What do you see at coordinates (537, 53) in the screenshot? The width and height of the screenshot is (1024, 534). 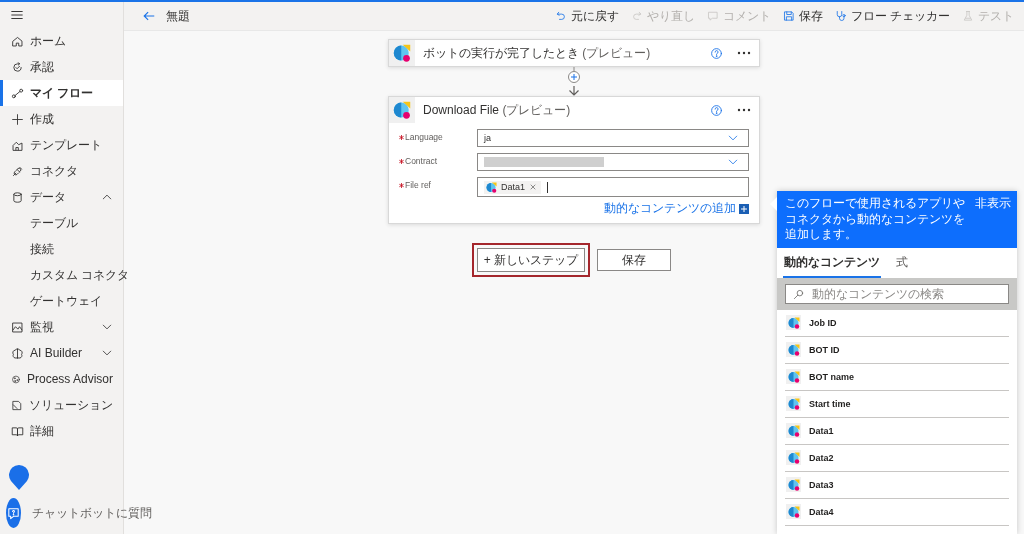 I see `step-title: ボットの実行が完了したとき (プレビュー)` at bounding box center [537, 53].